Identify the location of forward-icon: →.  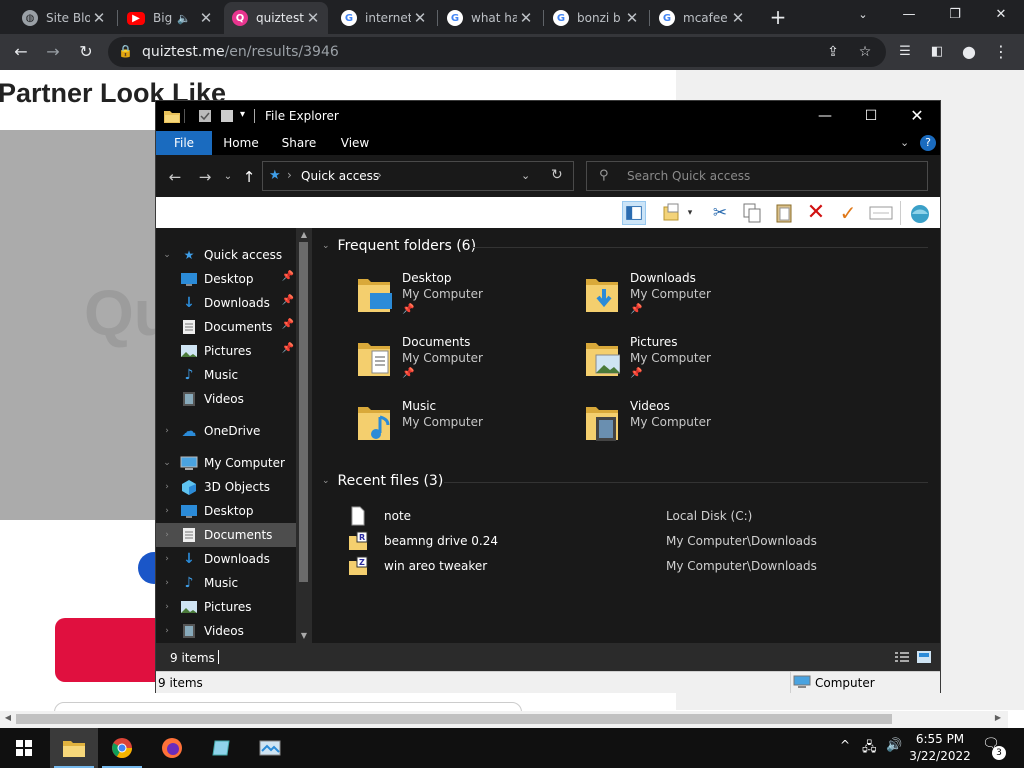
(53, 52).